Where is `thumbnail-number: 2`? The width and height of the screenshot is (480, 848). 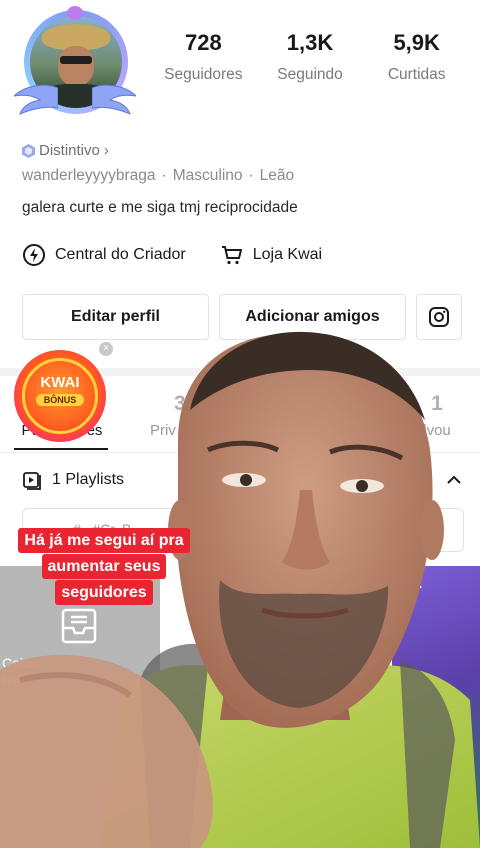 thumbnail-number: 2 is located at coordinates (417, 582).